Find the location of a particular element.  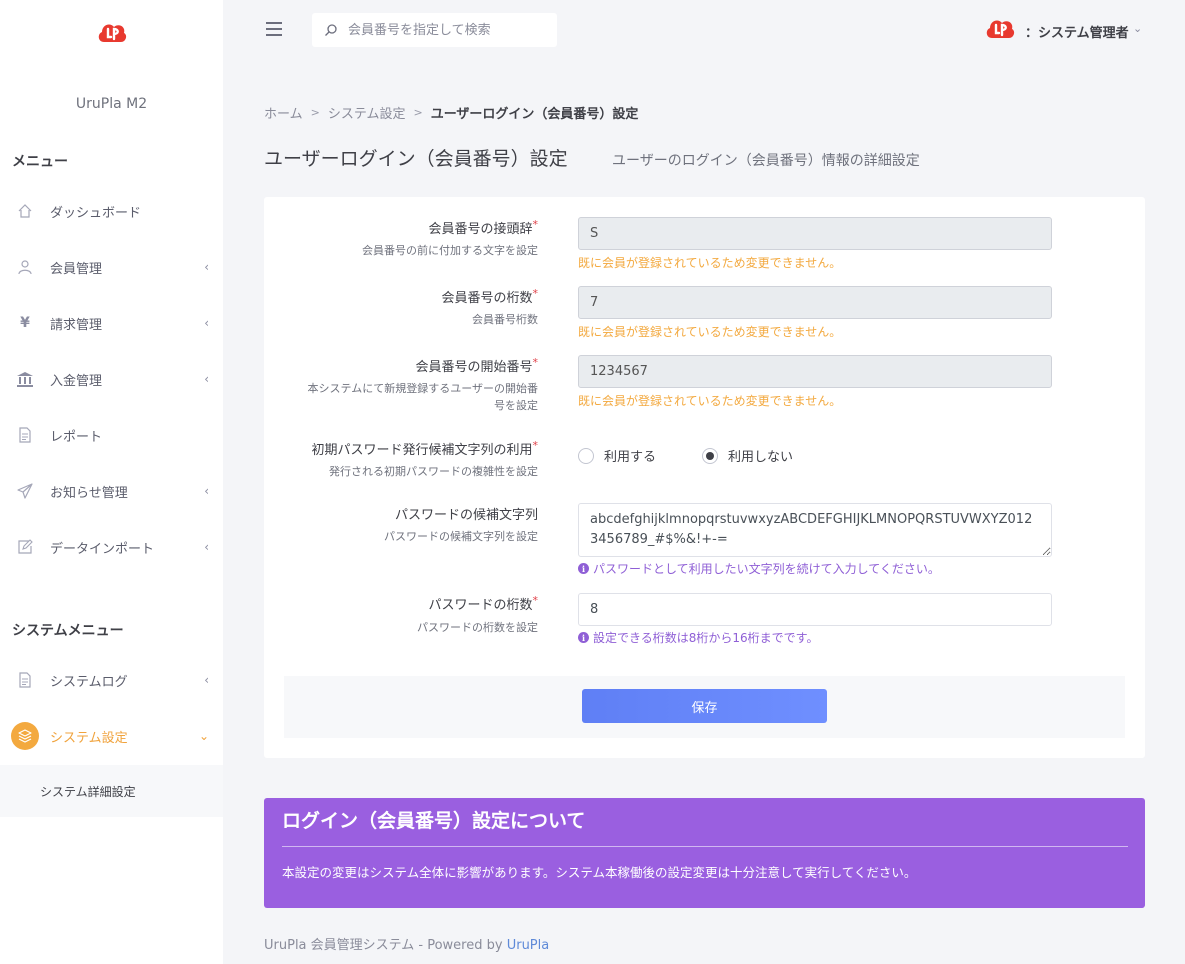

search-box is located at coordinates (434, 30).